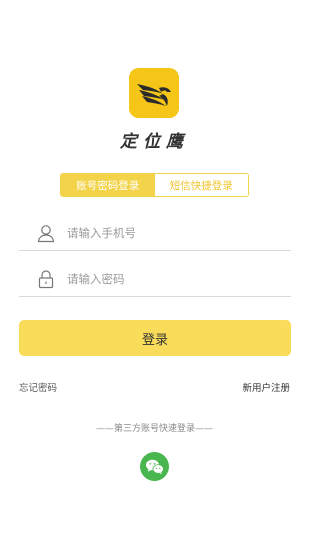 The height and width of the screenshot is (550, 320). What do you see at coordinates (46, 233) in the screenshot?
I see `user-icon` at bounding box center [46, 233].